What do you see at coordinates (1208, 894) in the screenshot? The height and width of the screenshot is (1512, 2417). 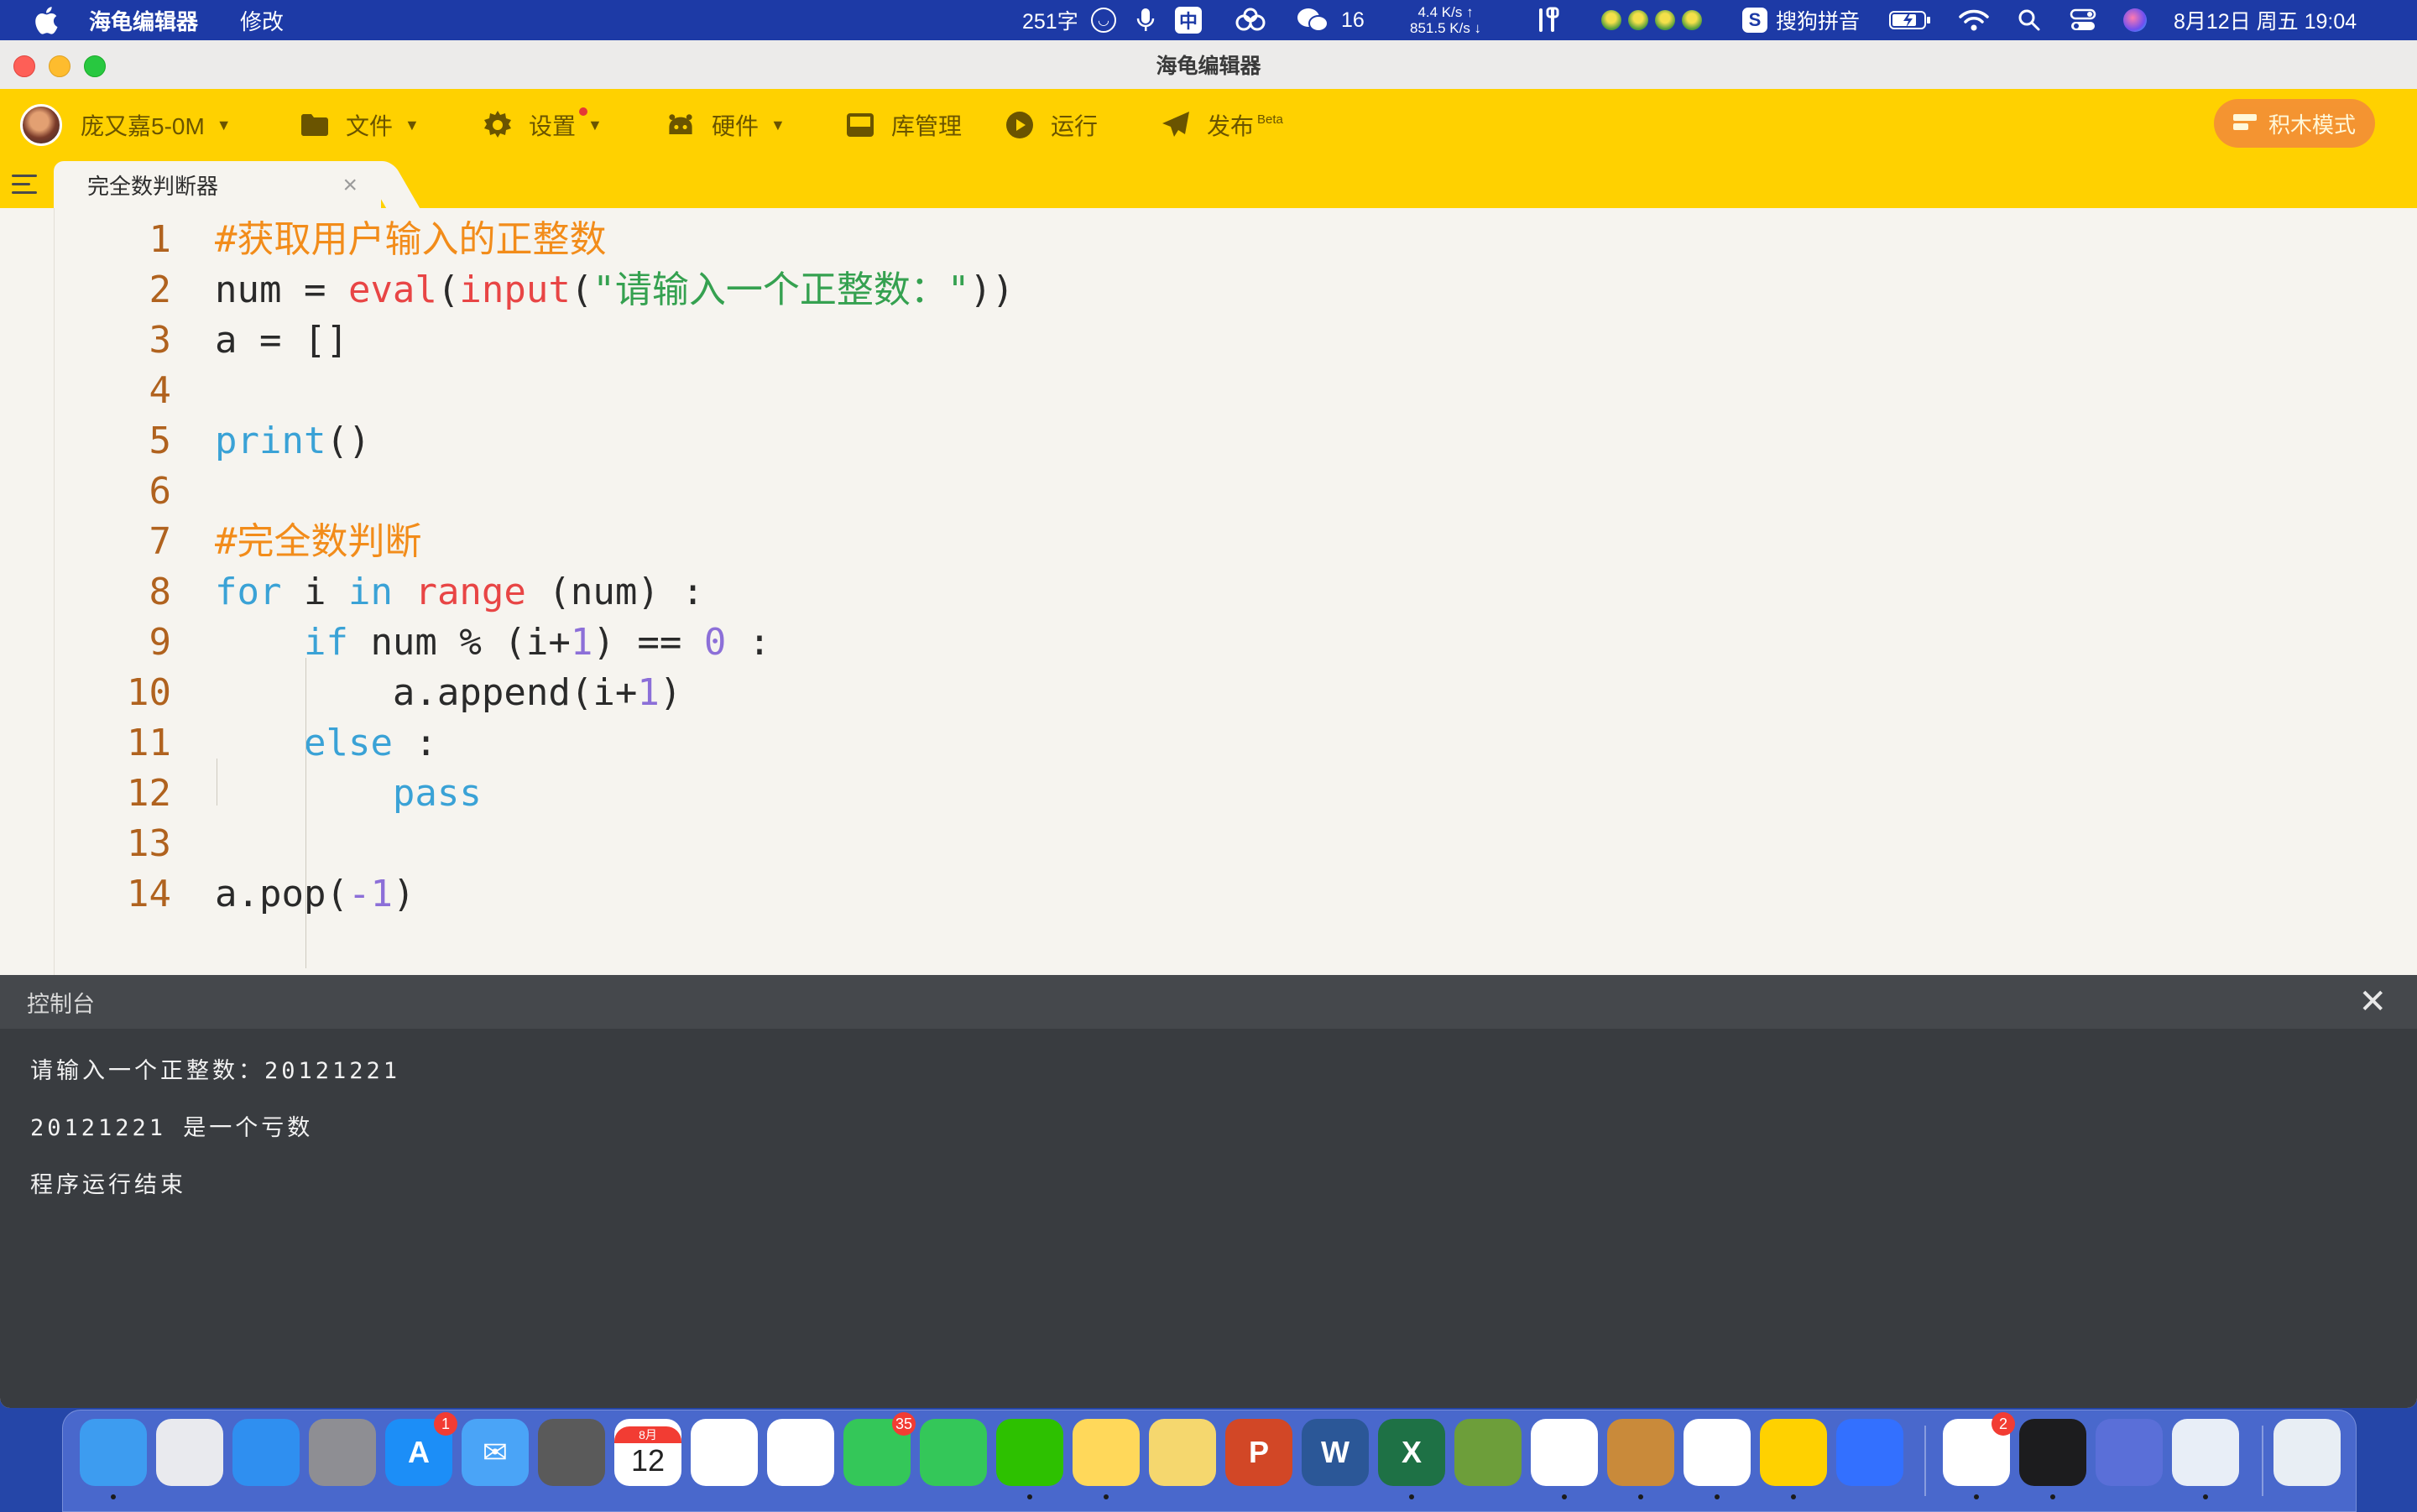 I see `code-line: 14 a.pop(-1)` at bounding box center [1208, 894].